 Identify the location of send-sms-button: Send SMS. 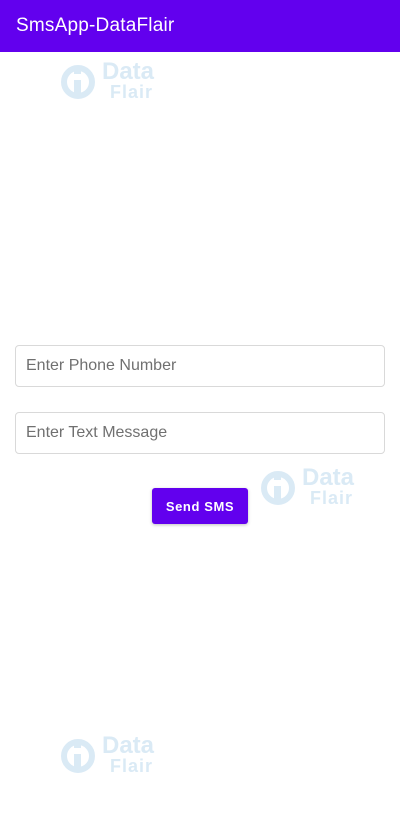
(200, 506).